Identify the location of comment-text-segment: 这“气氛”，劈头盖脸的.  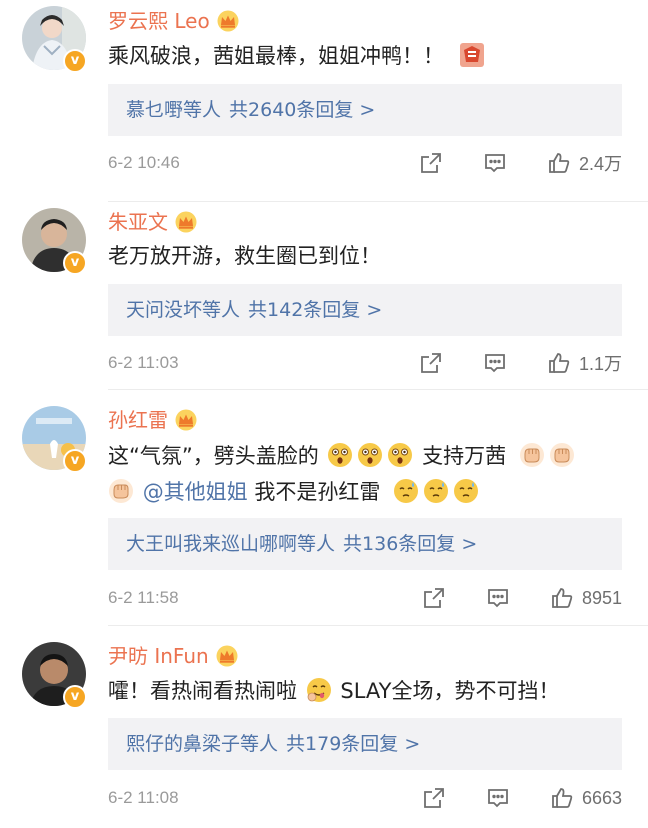
(213, 456).